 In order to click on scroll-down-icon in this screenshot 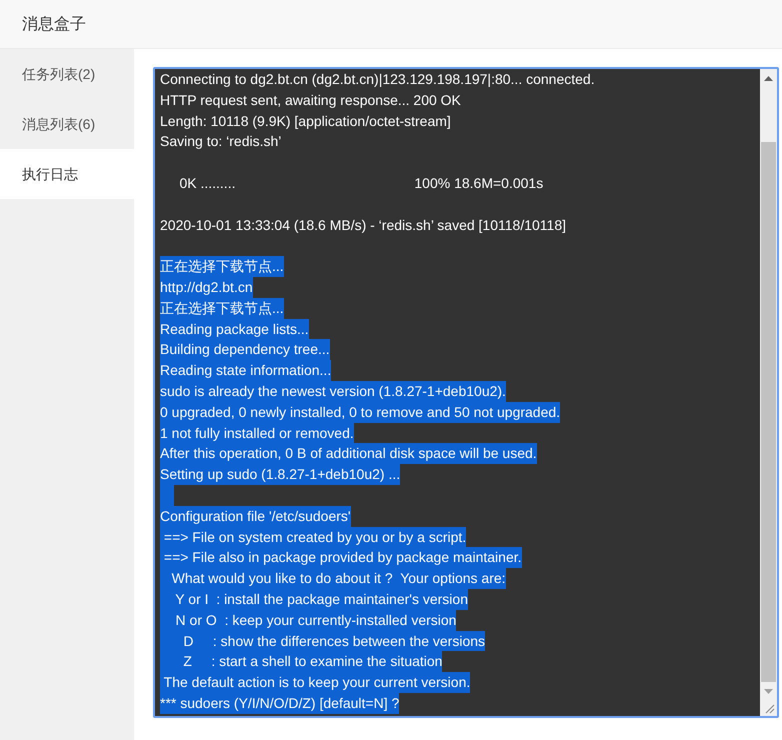, I will do `click(768, 691)`.